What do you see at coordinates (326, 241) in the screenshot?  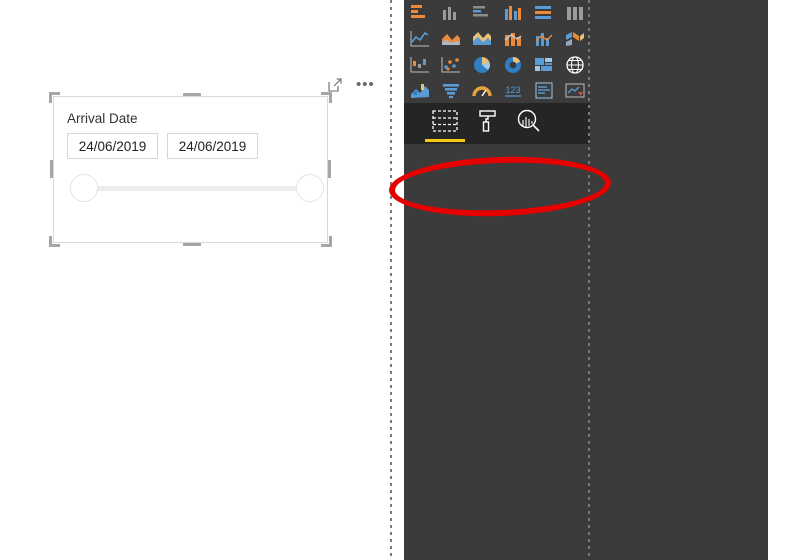 I see `resize-handle-bottom-right` at bounding box center [326, 241].